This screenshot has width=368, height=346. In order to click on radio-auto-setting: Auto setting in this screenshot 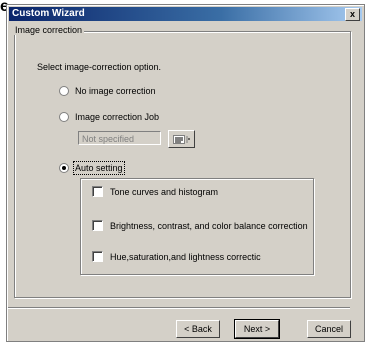, I will do `click(92, 168)`.